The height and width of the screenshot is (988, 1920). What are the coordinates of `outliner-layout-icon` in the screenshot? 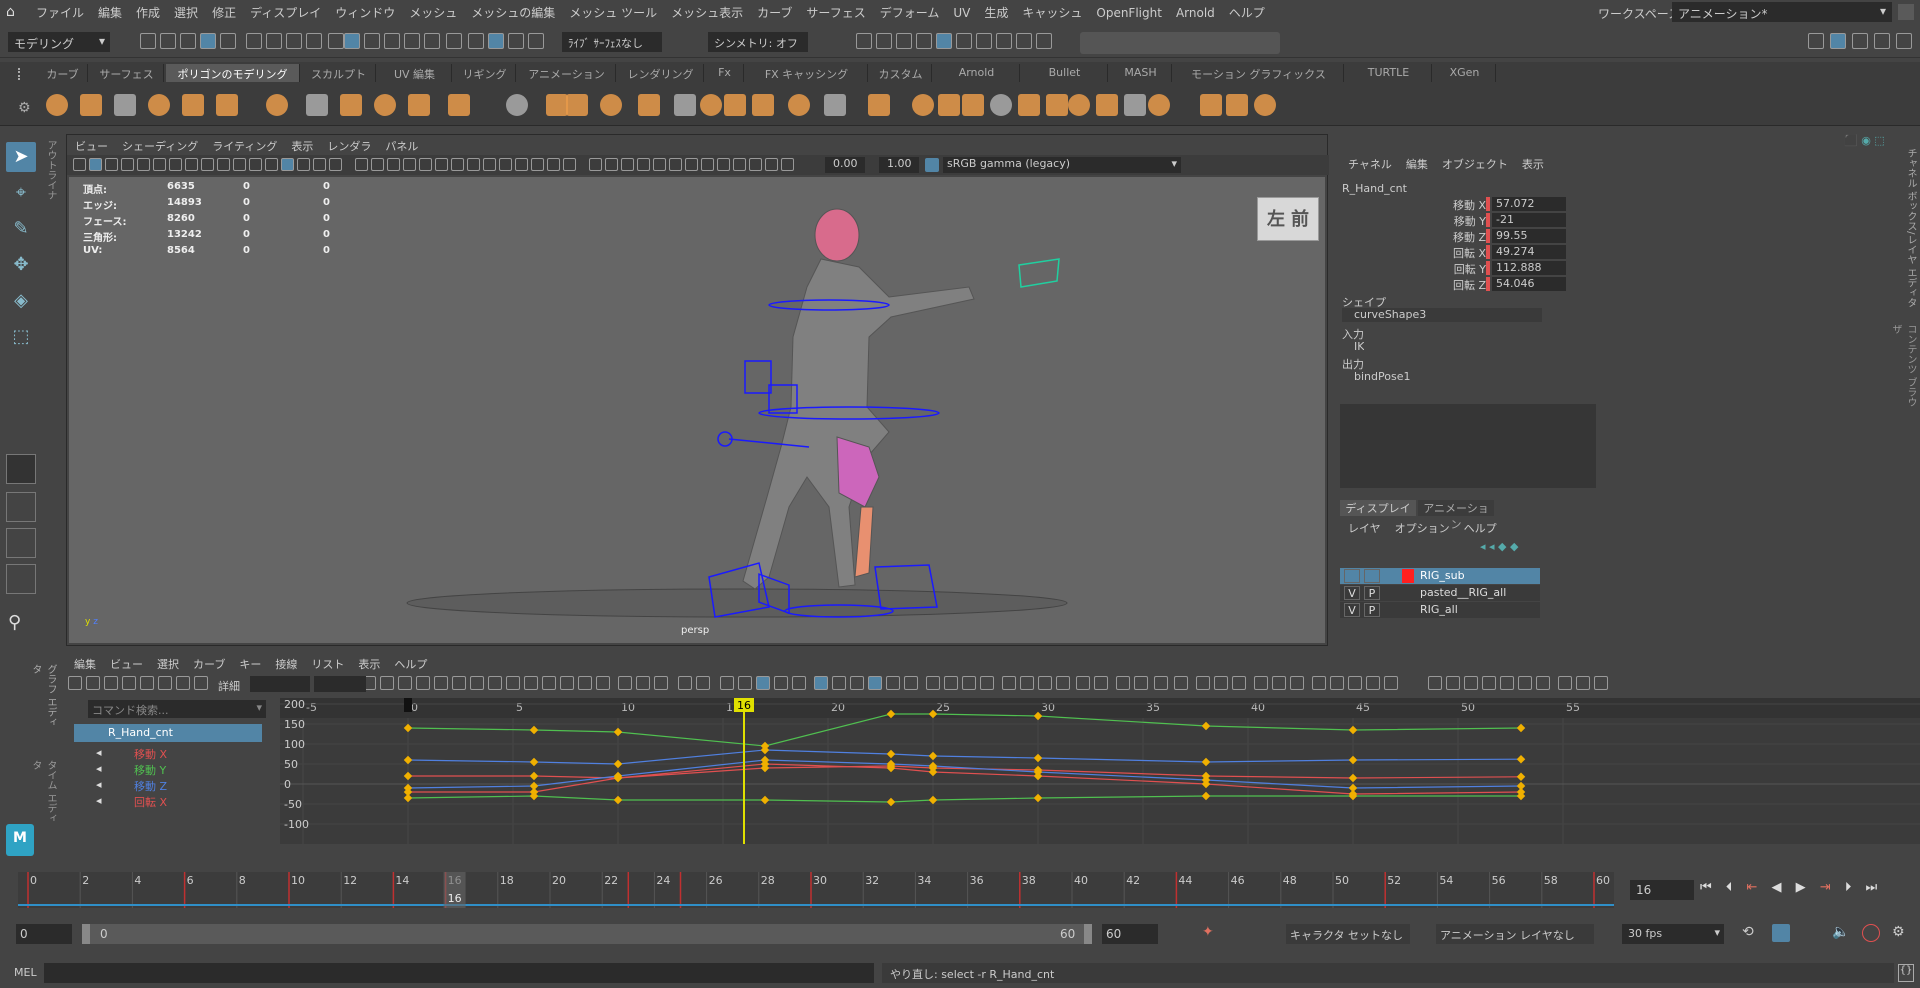 It's located at (21, 579).